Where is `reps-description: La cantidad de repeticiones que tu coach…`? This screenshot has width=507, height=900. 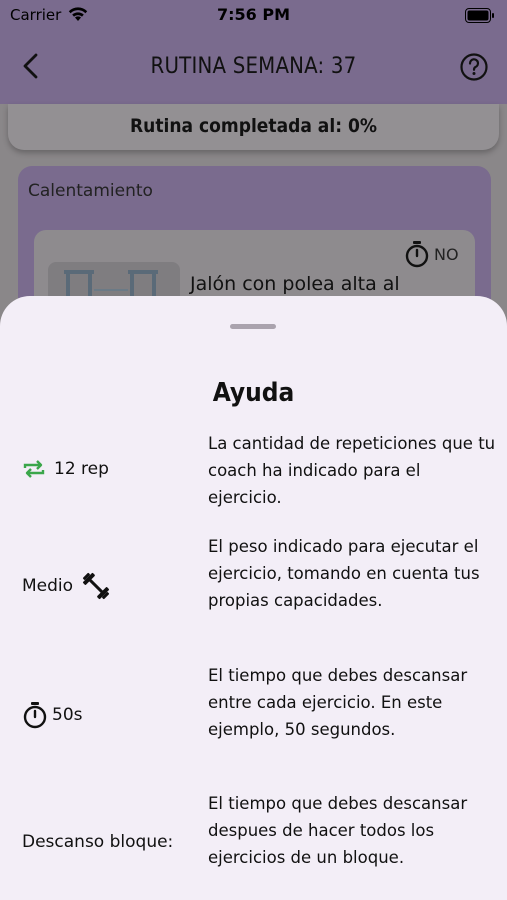
reps-description: La cantidad de repeticiones que tu coach… is located at coordinates (352, 470).